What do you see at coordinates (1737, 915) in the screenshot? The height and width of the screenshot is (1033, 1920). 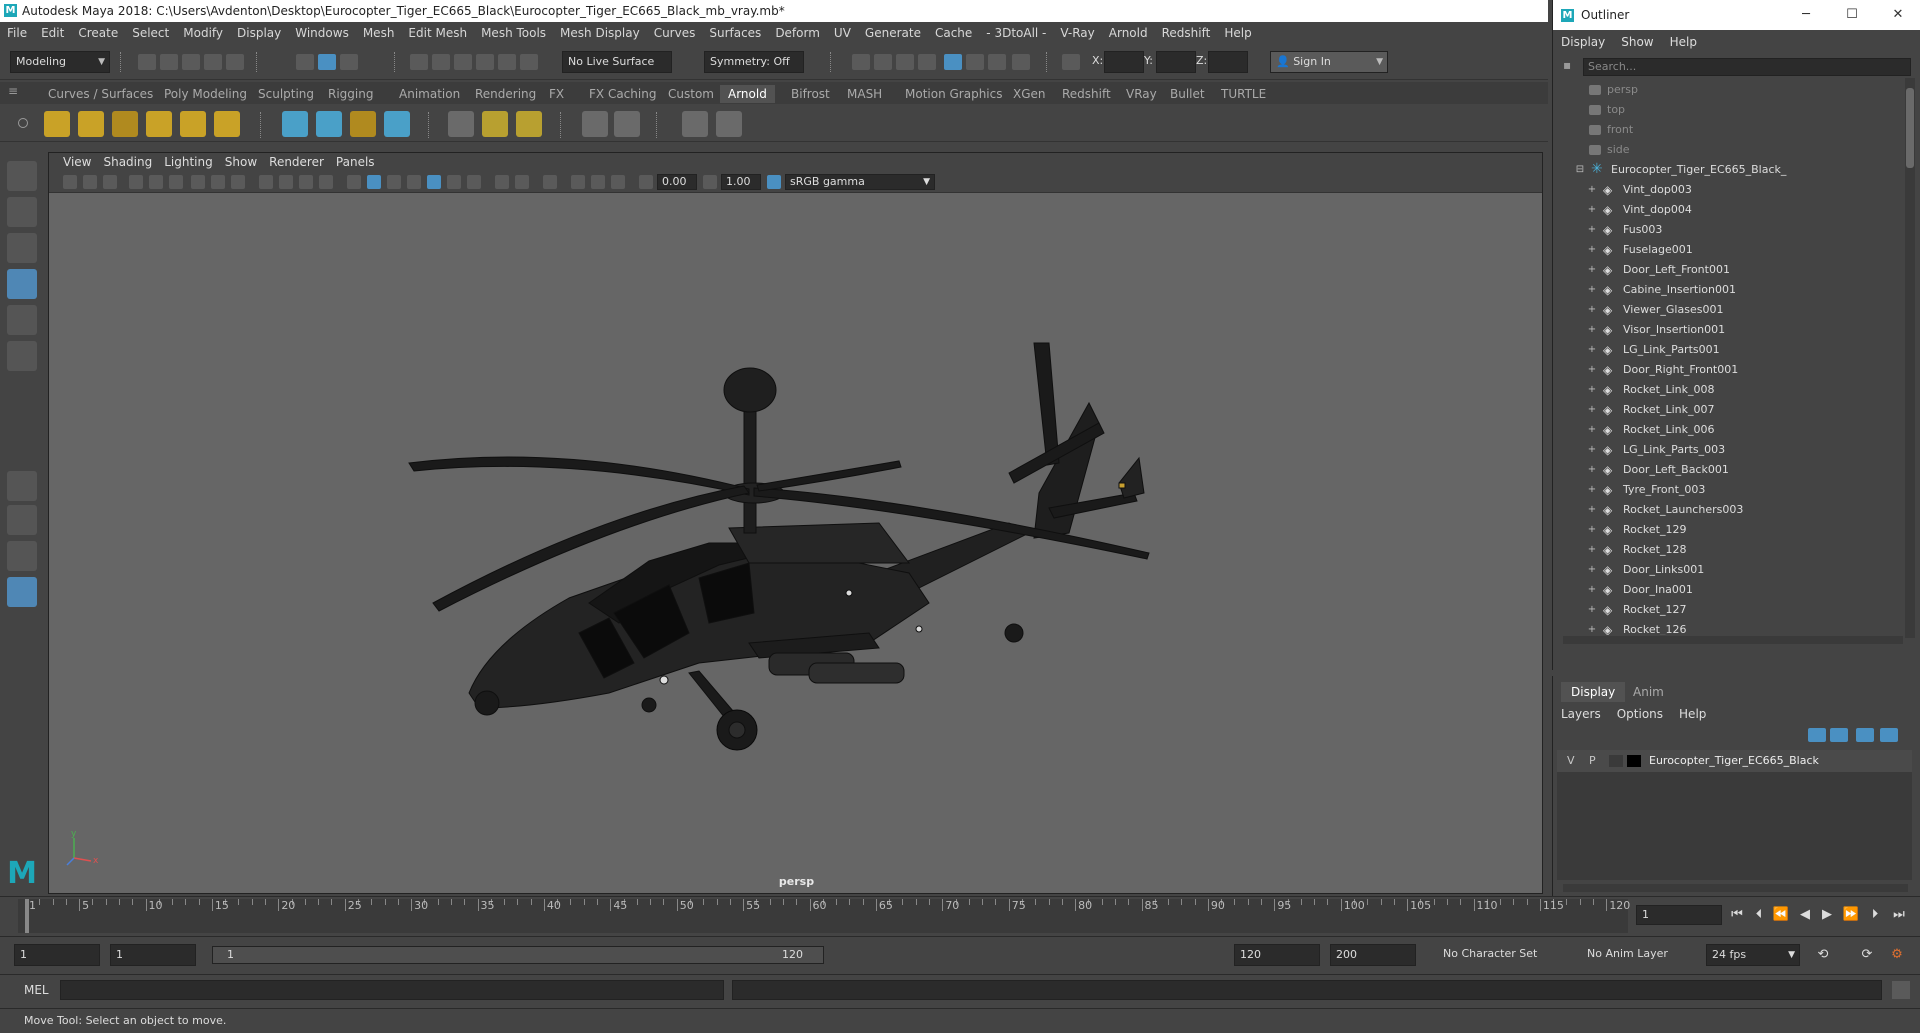 I see `go-to-start-icon: ⏮` at bounding box center [1737, 915].